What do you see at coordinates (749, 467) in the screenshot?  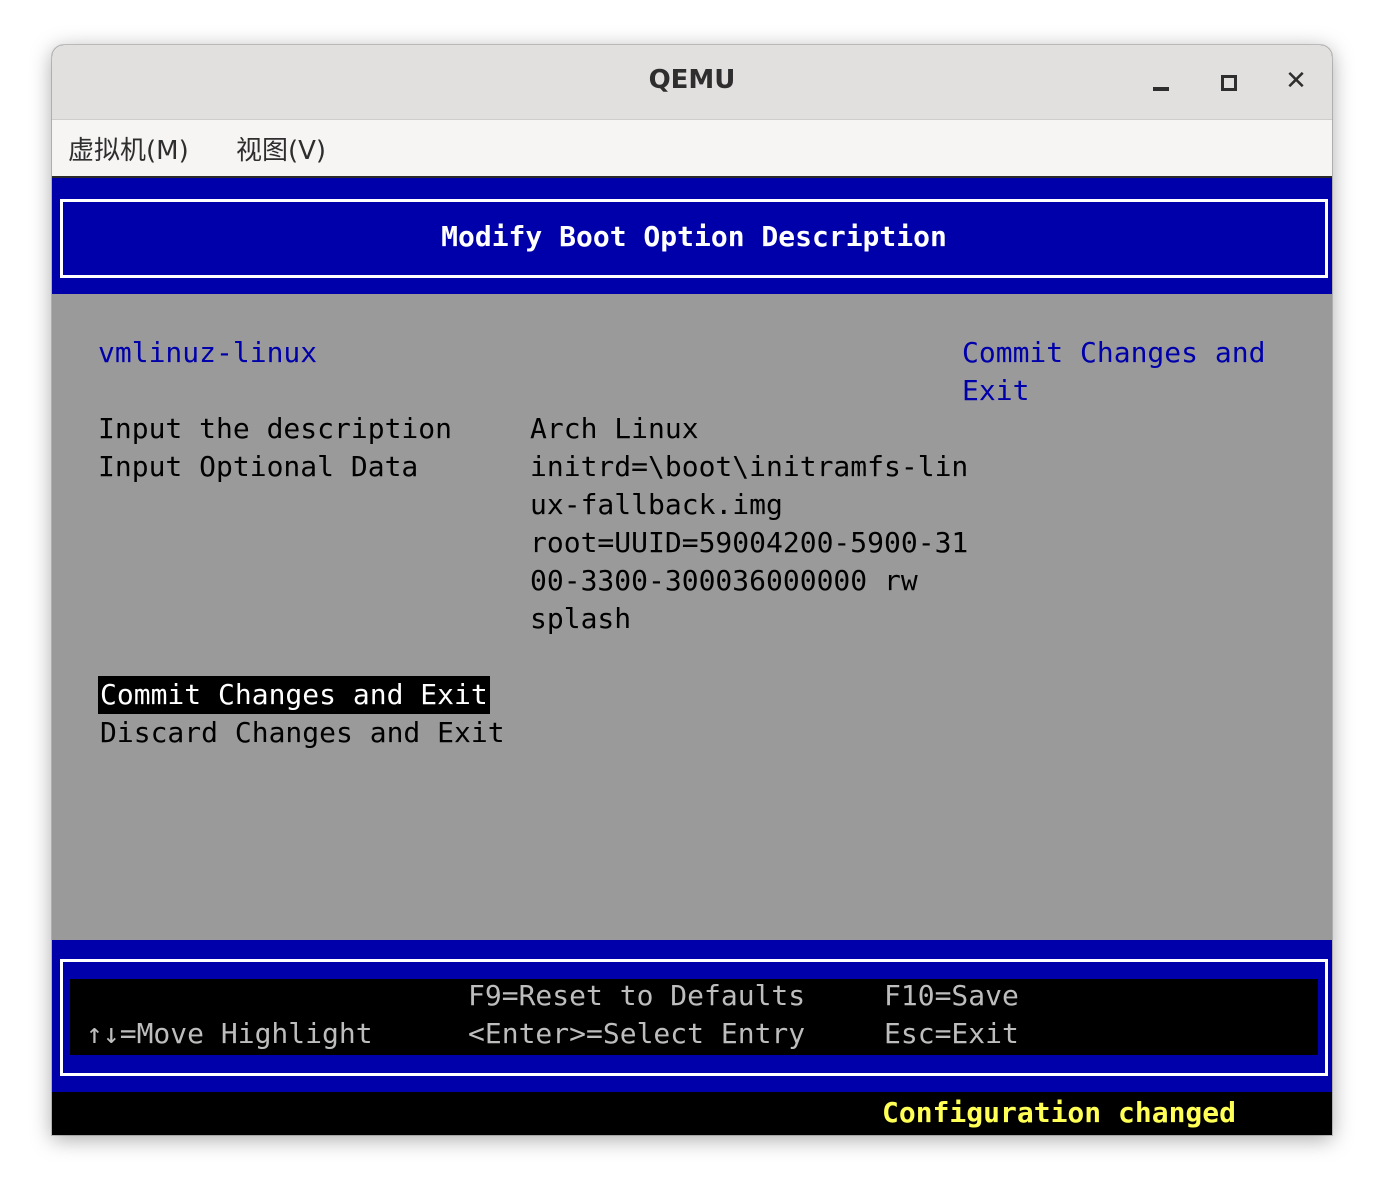 I see `optional-data-value-line-1: initrd=\boot\initramfs-lin` at bounding box center [749, 467].